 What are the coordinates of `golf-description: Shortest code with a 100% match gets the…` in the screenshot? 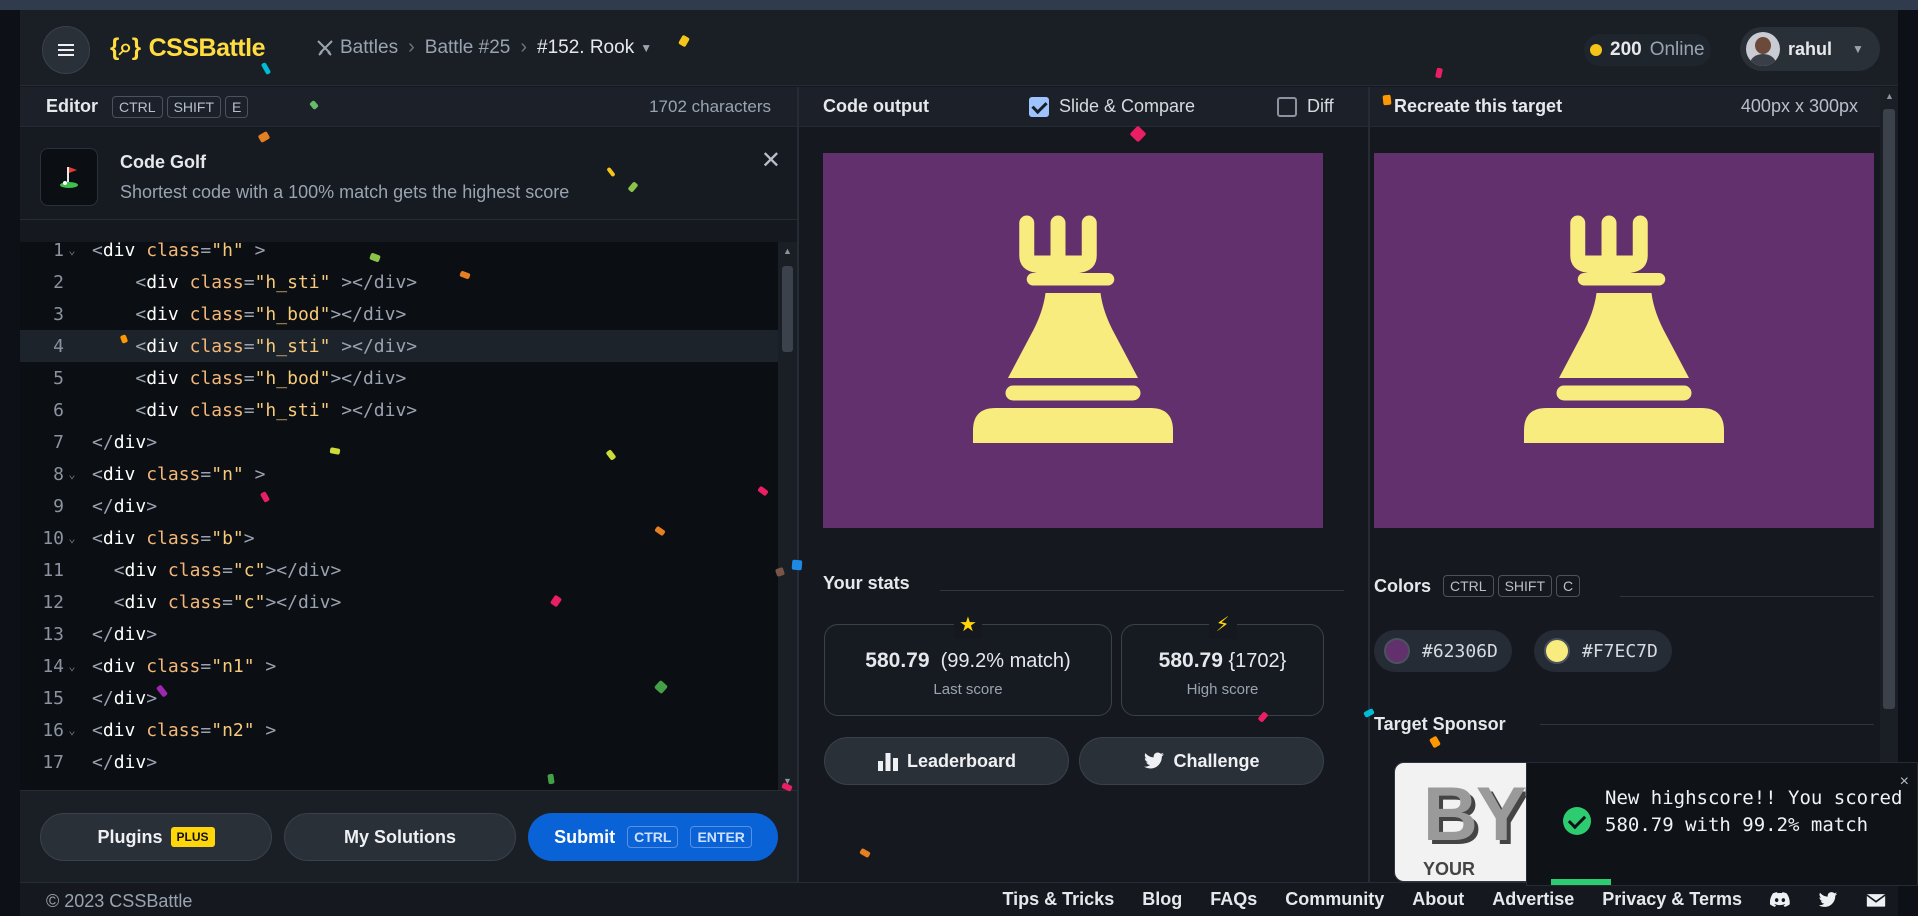 It's located at (345, 192).